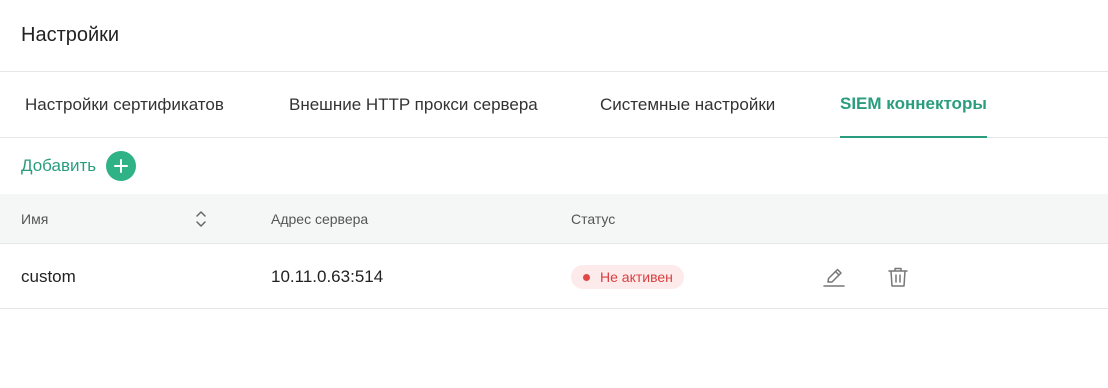 The width and height of the screenshot is (1108, 388). Describe the element at coordinates (913, 105) in the screenshot. I see `tab-siem-connectors: SIEM коннекторы` at that location.